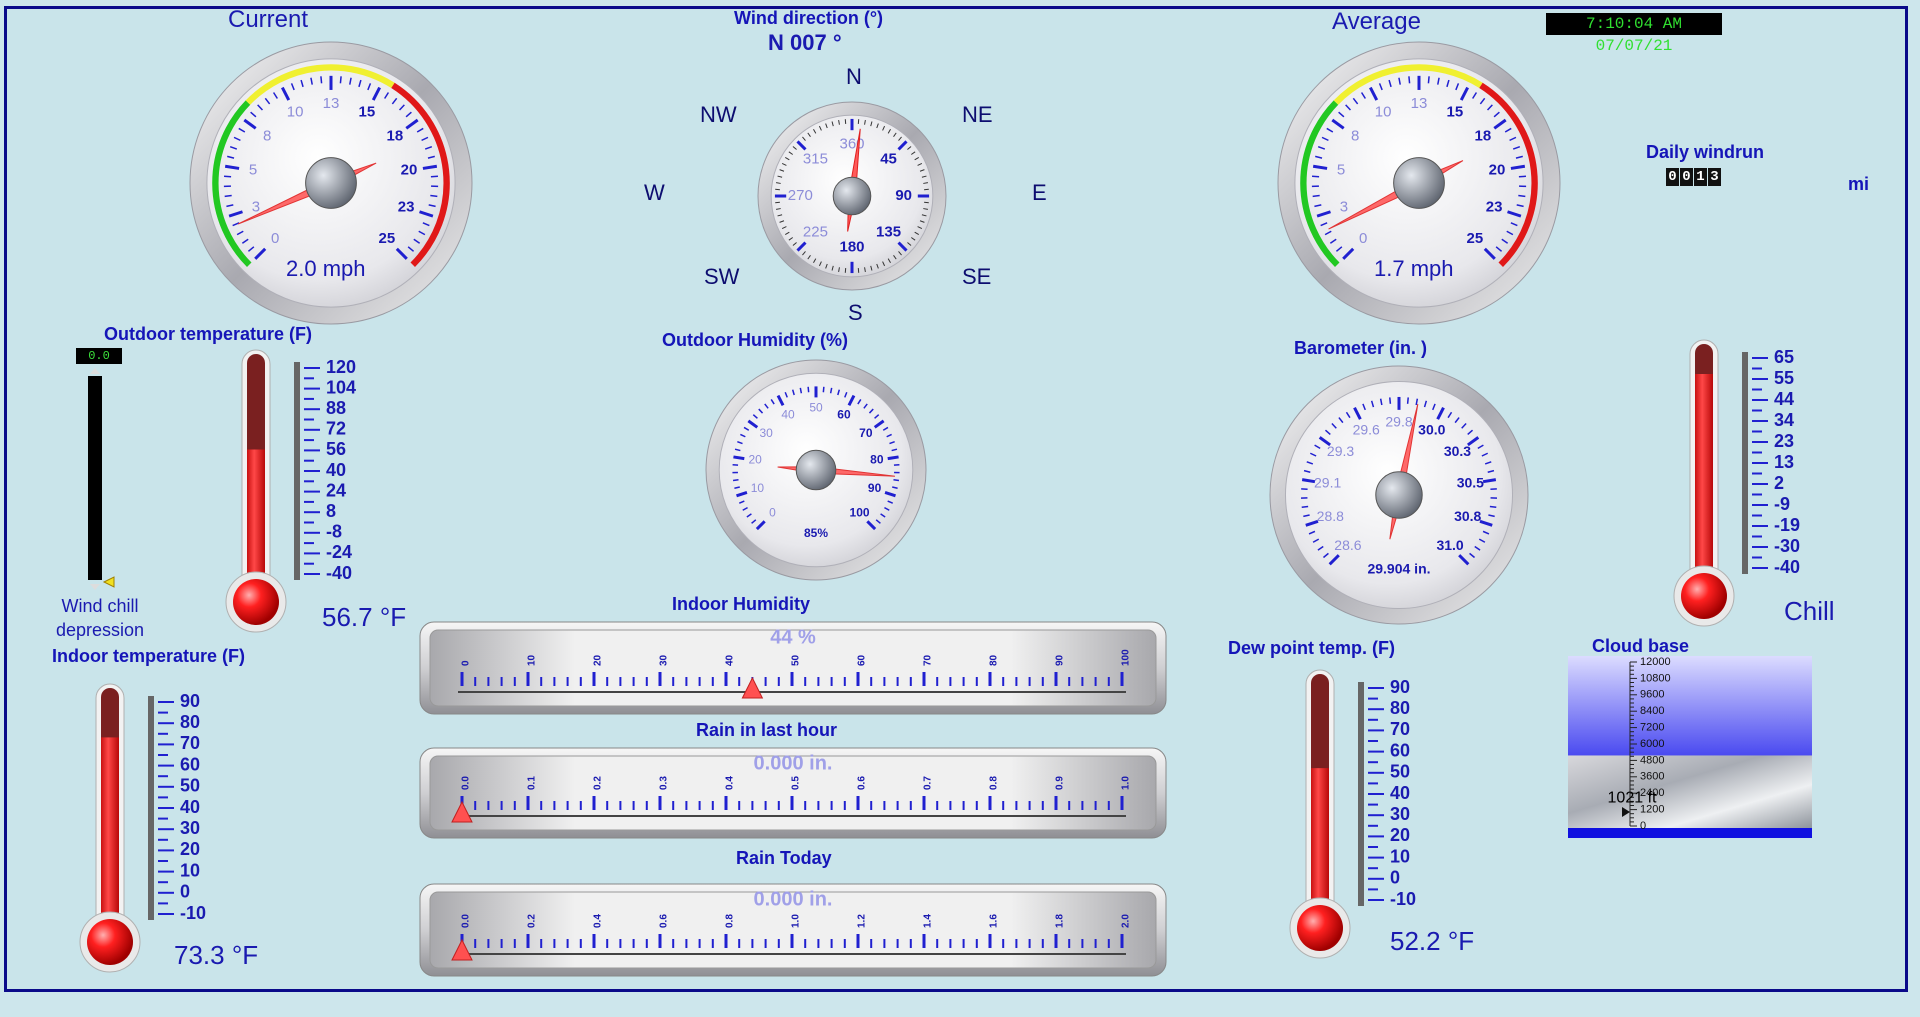  I want to click on wind-chill-bar-track, so click(95, 478).